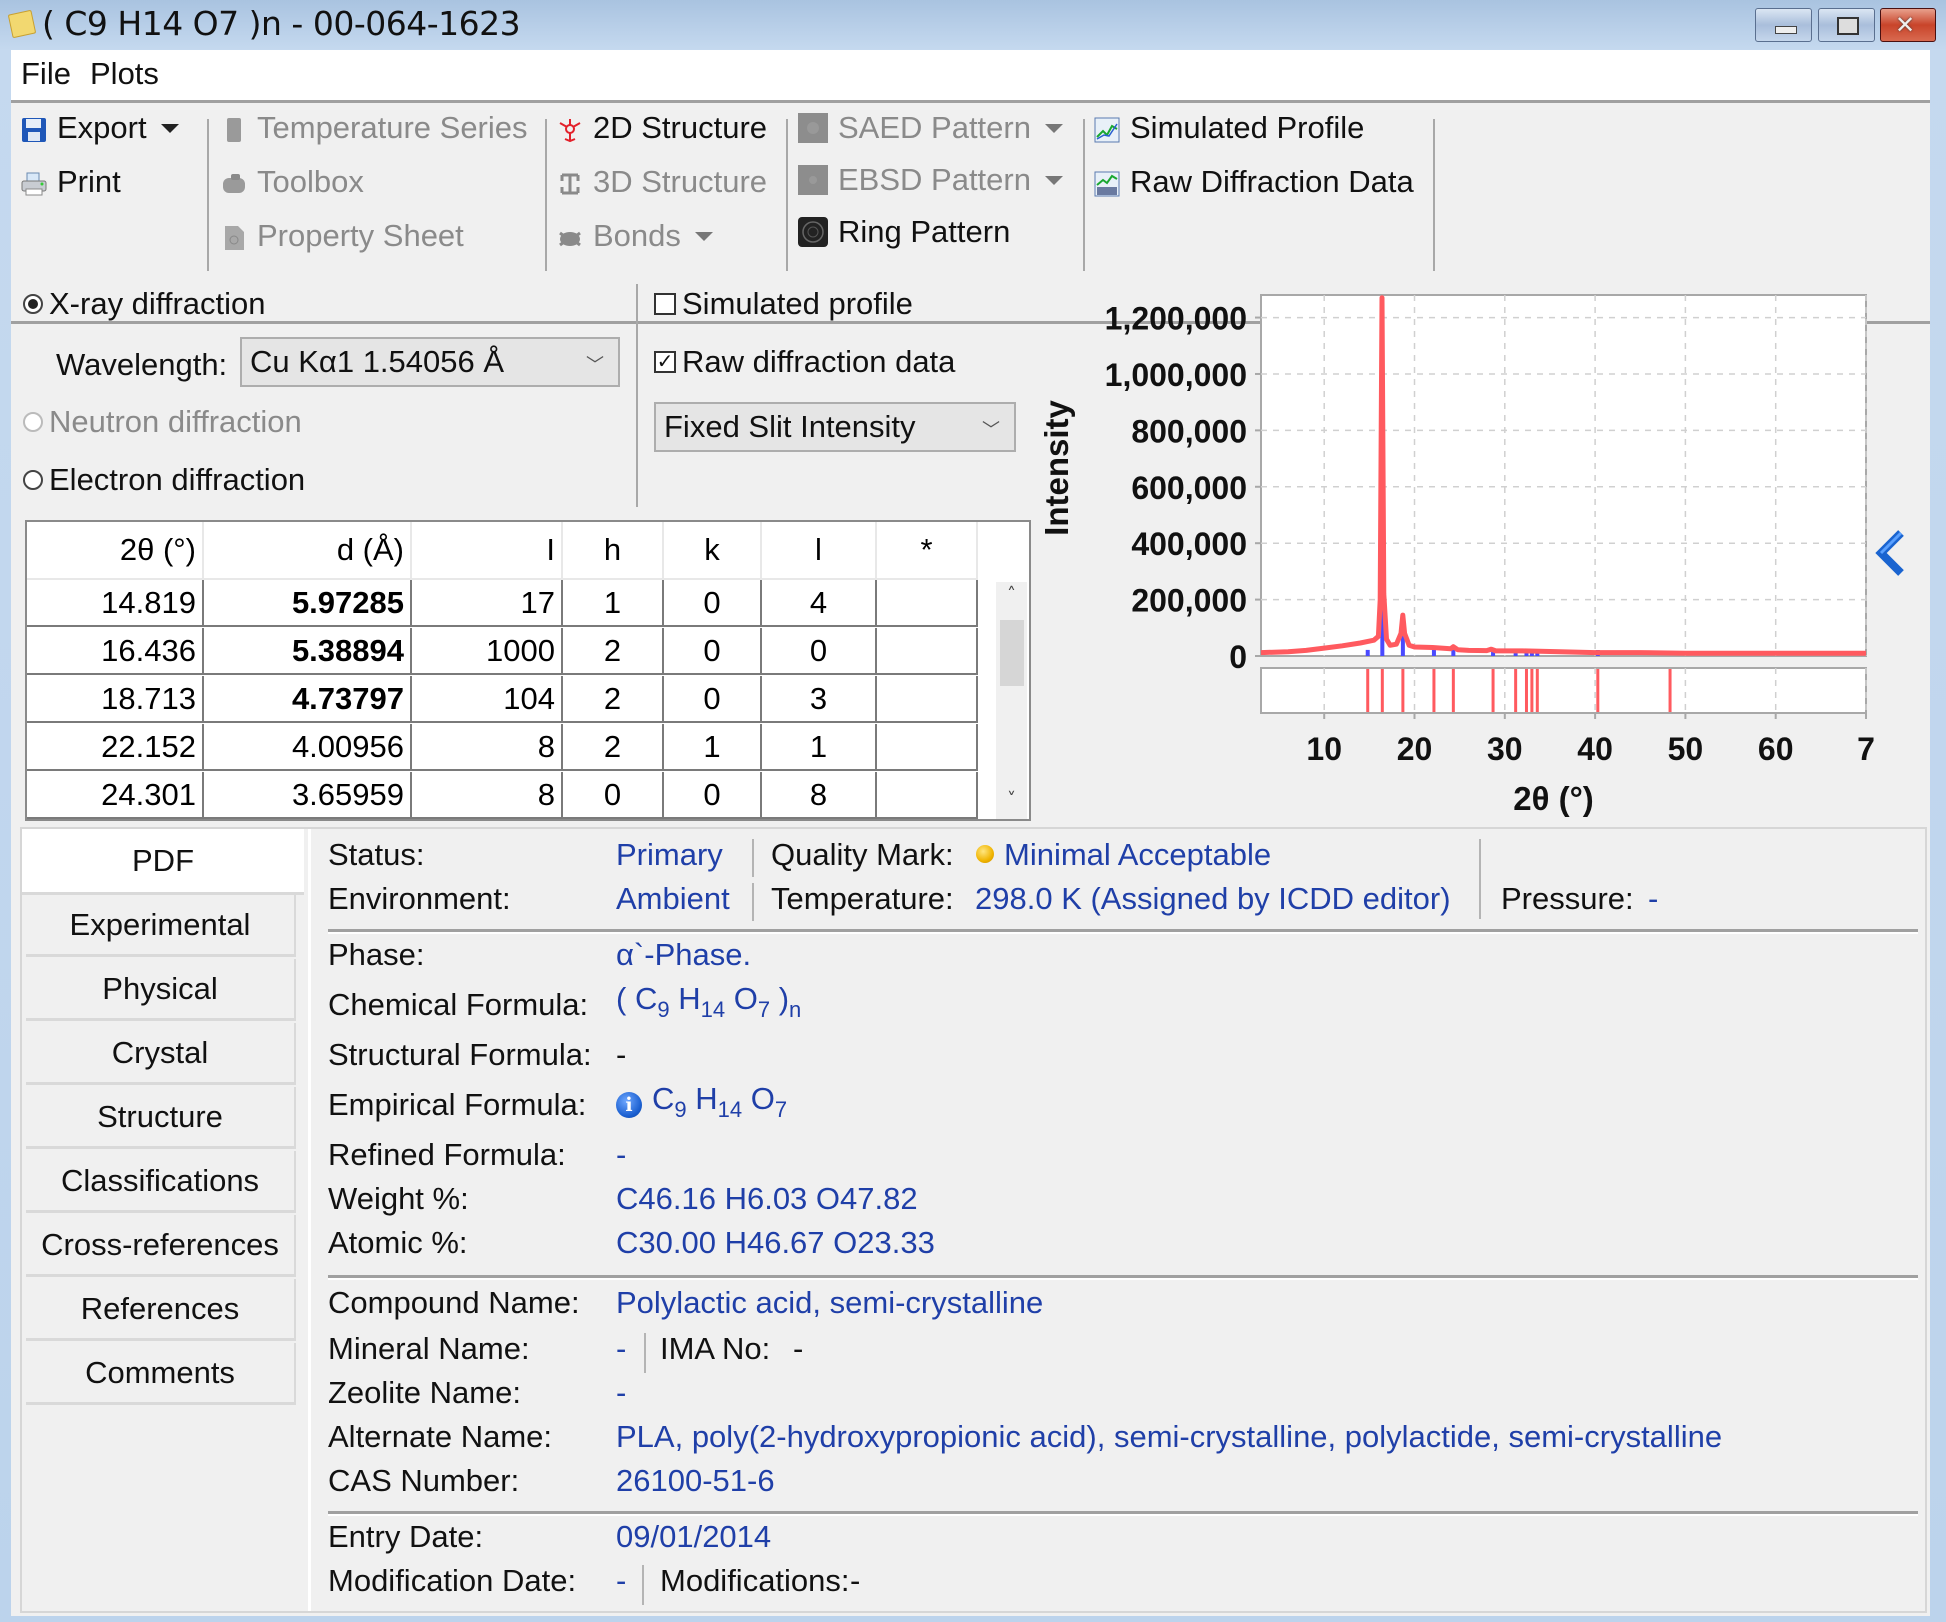 Image resolution: width=1946 pixels, height=1622 pixels. What do you see at coordinates (398, 1242) in the screenshot?
I see `atomic-percent-label: Atomic %:` at bounding box center [398, 1242].